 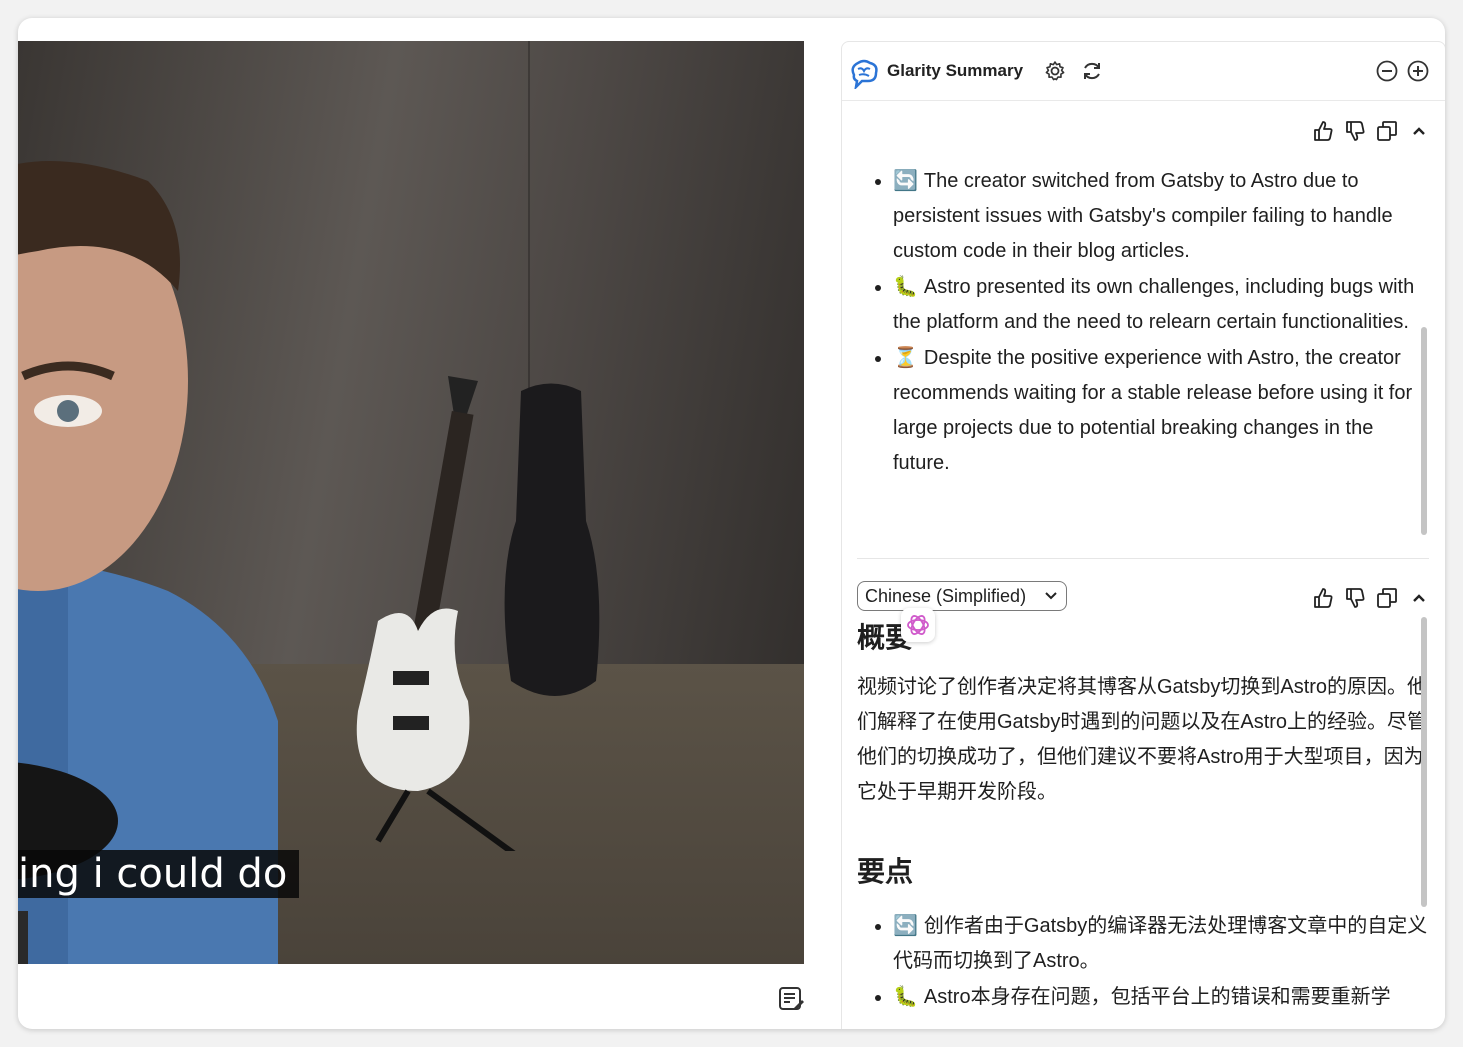 I want to click on translation-toolbar, so click(x=1371, y=598).